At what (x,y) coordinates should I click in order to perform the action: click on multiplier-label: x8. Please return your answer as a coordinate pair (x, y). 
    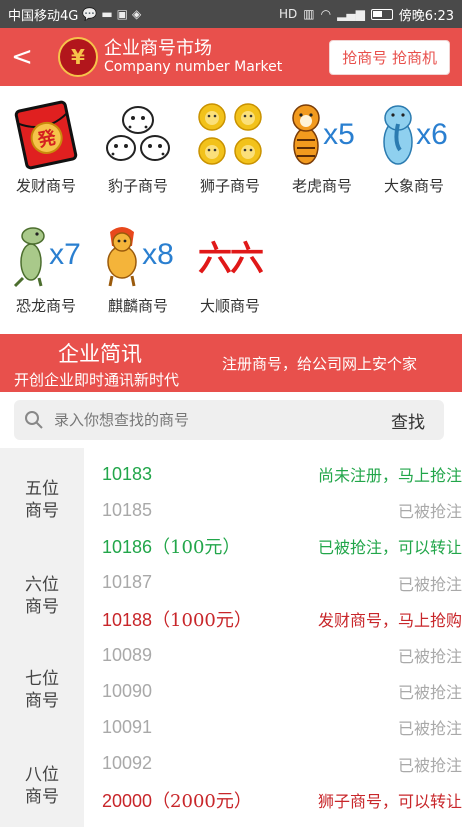
    Looking at the image, I should click on (158, 254).